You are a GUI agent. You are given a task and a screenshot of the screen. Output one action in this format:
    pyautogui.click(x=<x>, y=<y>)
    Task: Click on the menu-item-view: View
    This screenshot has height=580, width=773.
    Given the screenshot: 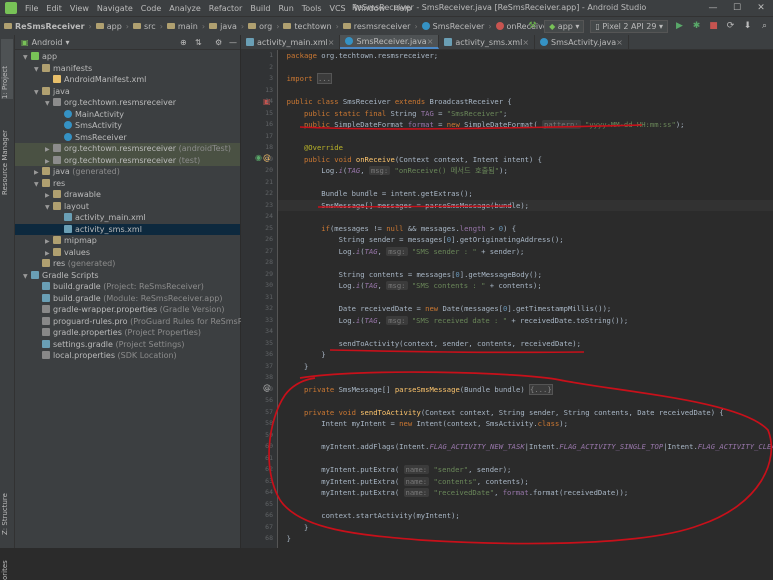 What is the action you would take?
    pyautogui.click(x=79, y=8)
    